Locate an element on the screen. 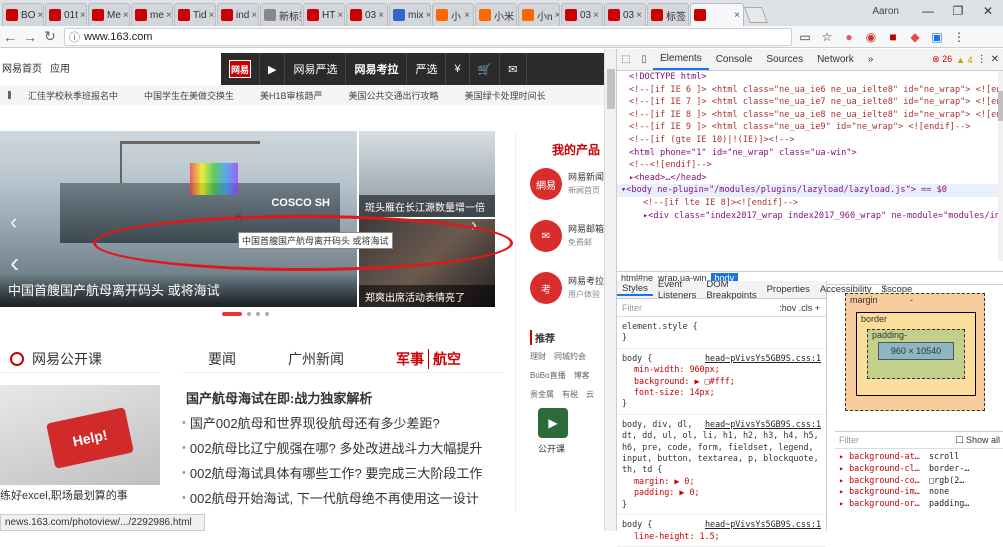 Image resolution: width=1003 pixels, height=547 pixels. help-image-caption: 练好excel,职场最划算的事 is located at coordinates (64, 495).